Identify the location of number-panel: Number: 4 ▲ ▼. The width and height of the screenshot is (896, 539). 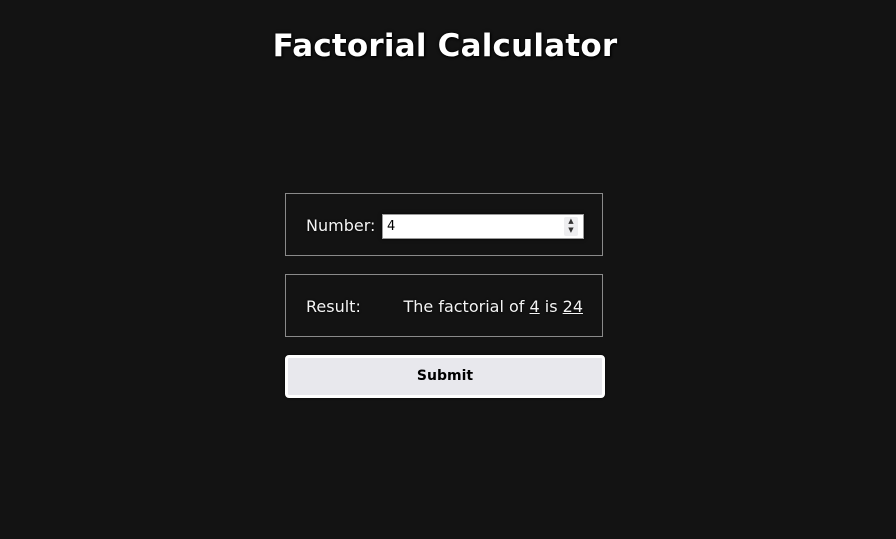
(444, 224).